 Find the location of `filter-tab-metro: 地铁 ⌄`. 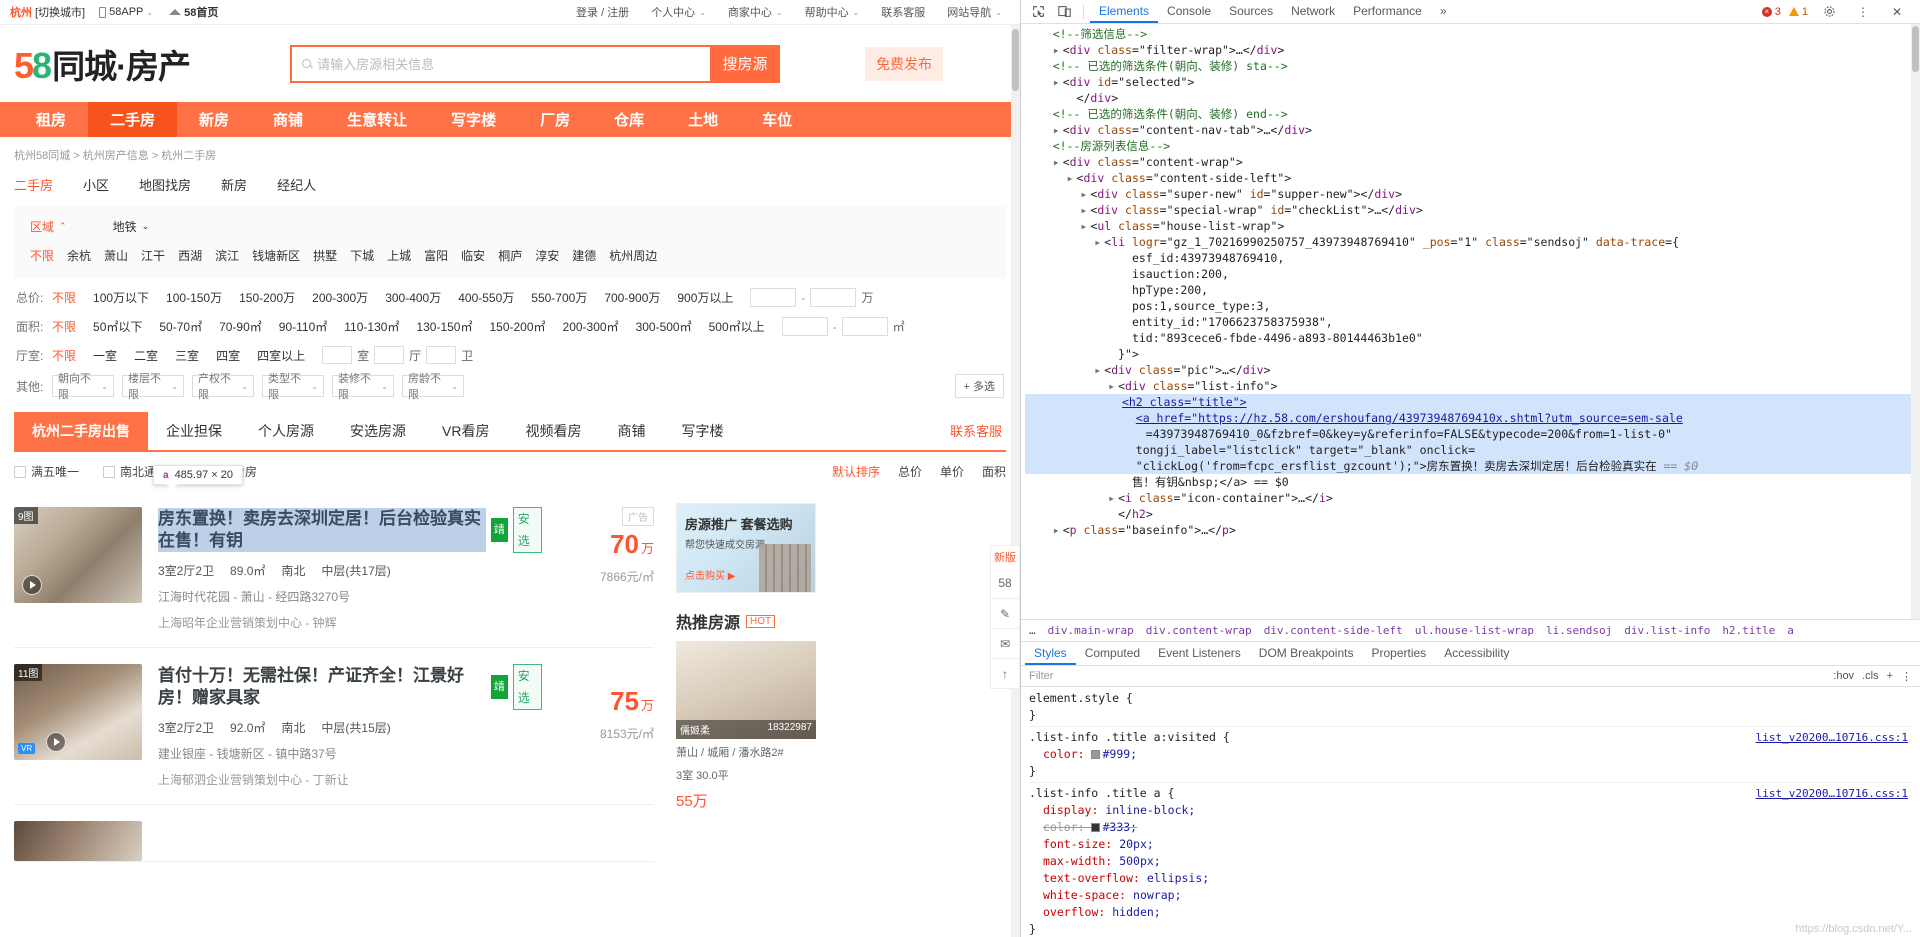

filter-tab-metro: 地铁 ⌄ is located at coordinates (131, 226).